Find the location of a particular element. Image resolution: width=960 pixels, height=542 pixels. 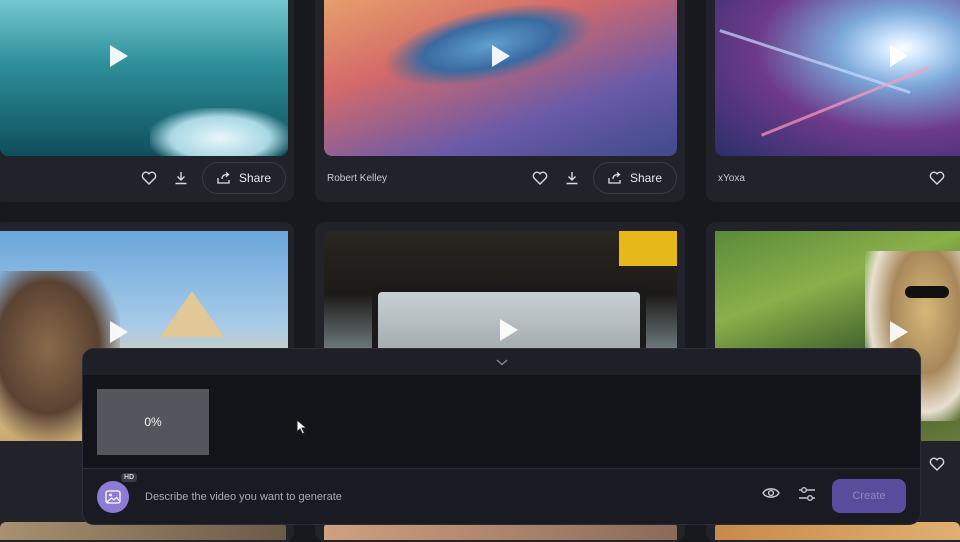

settings-button is located at coordinates (807, 496).